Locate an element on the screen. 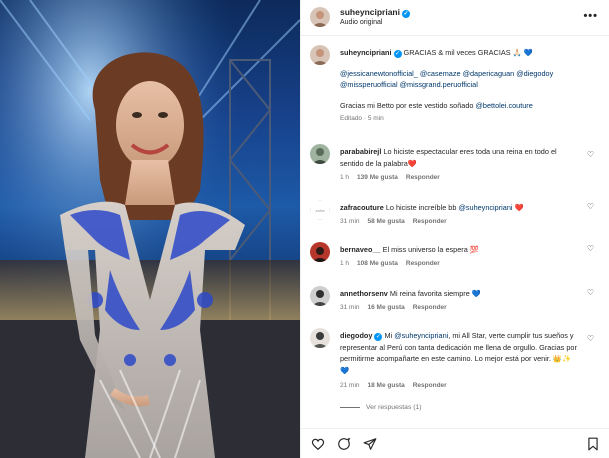  more-options-icon: ••• is located at coordinates (590, 16).